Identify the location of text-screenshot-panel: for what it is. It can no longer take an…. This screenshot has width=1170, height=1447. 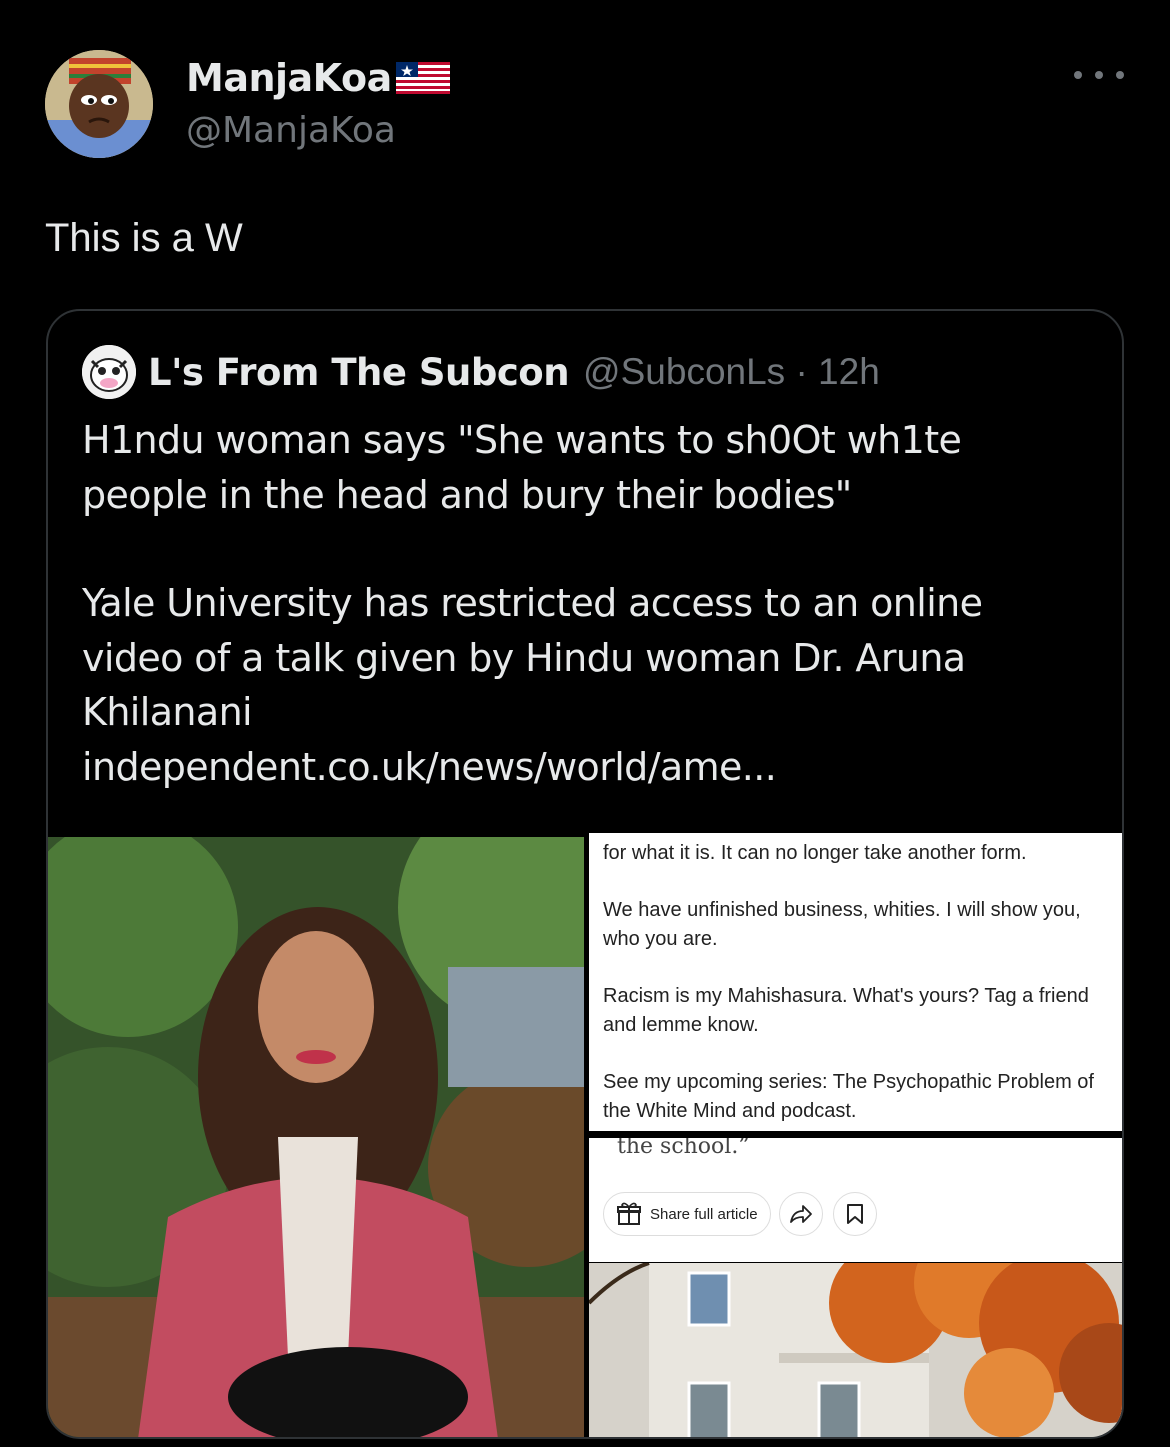
(855, 982).